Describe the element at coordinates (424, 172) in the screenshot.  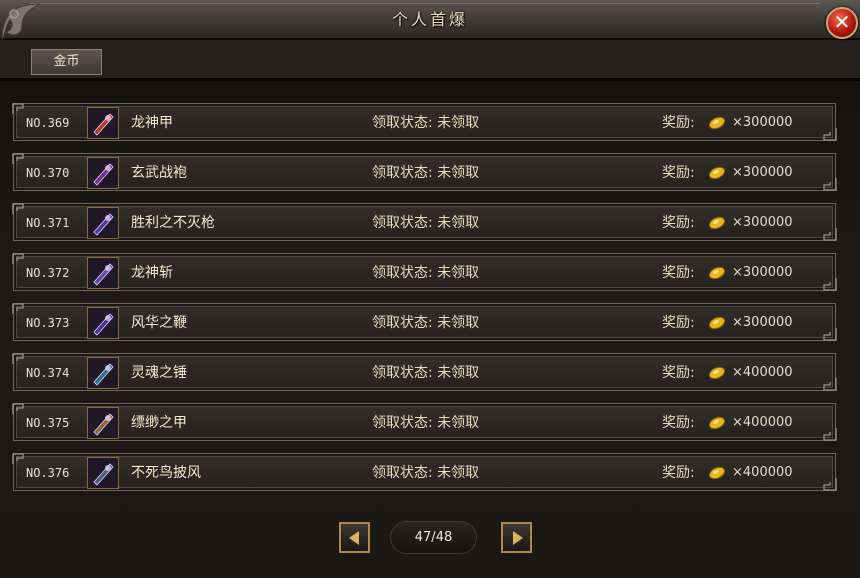
I see `list-row: NO.370 玄武战袍 领取状态: 未领取 奖励: ×300000` at that location.